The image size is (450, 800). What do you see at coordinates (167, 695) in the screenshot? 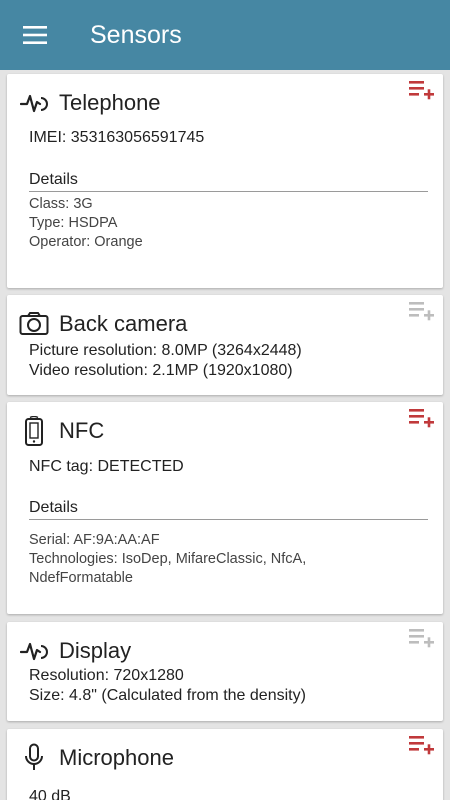
I see `size-line: Size: 4.8" (Calculated from the density)` at bounding box center [167, 695].